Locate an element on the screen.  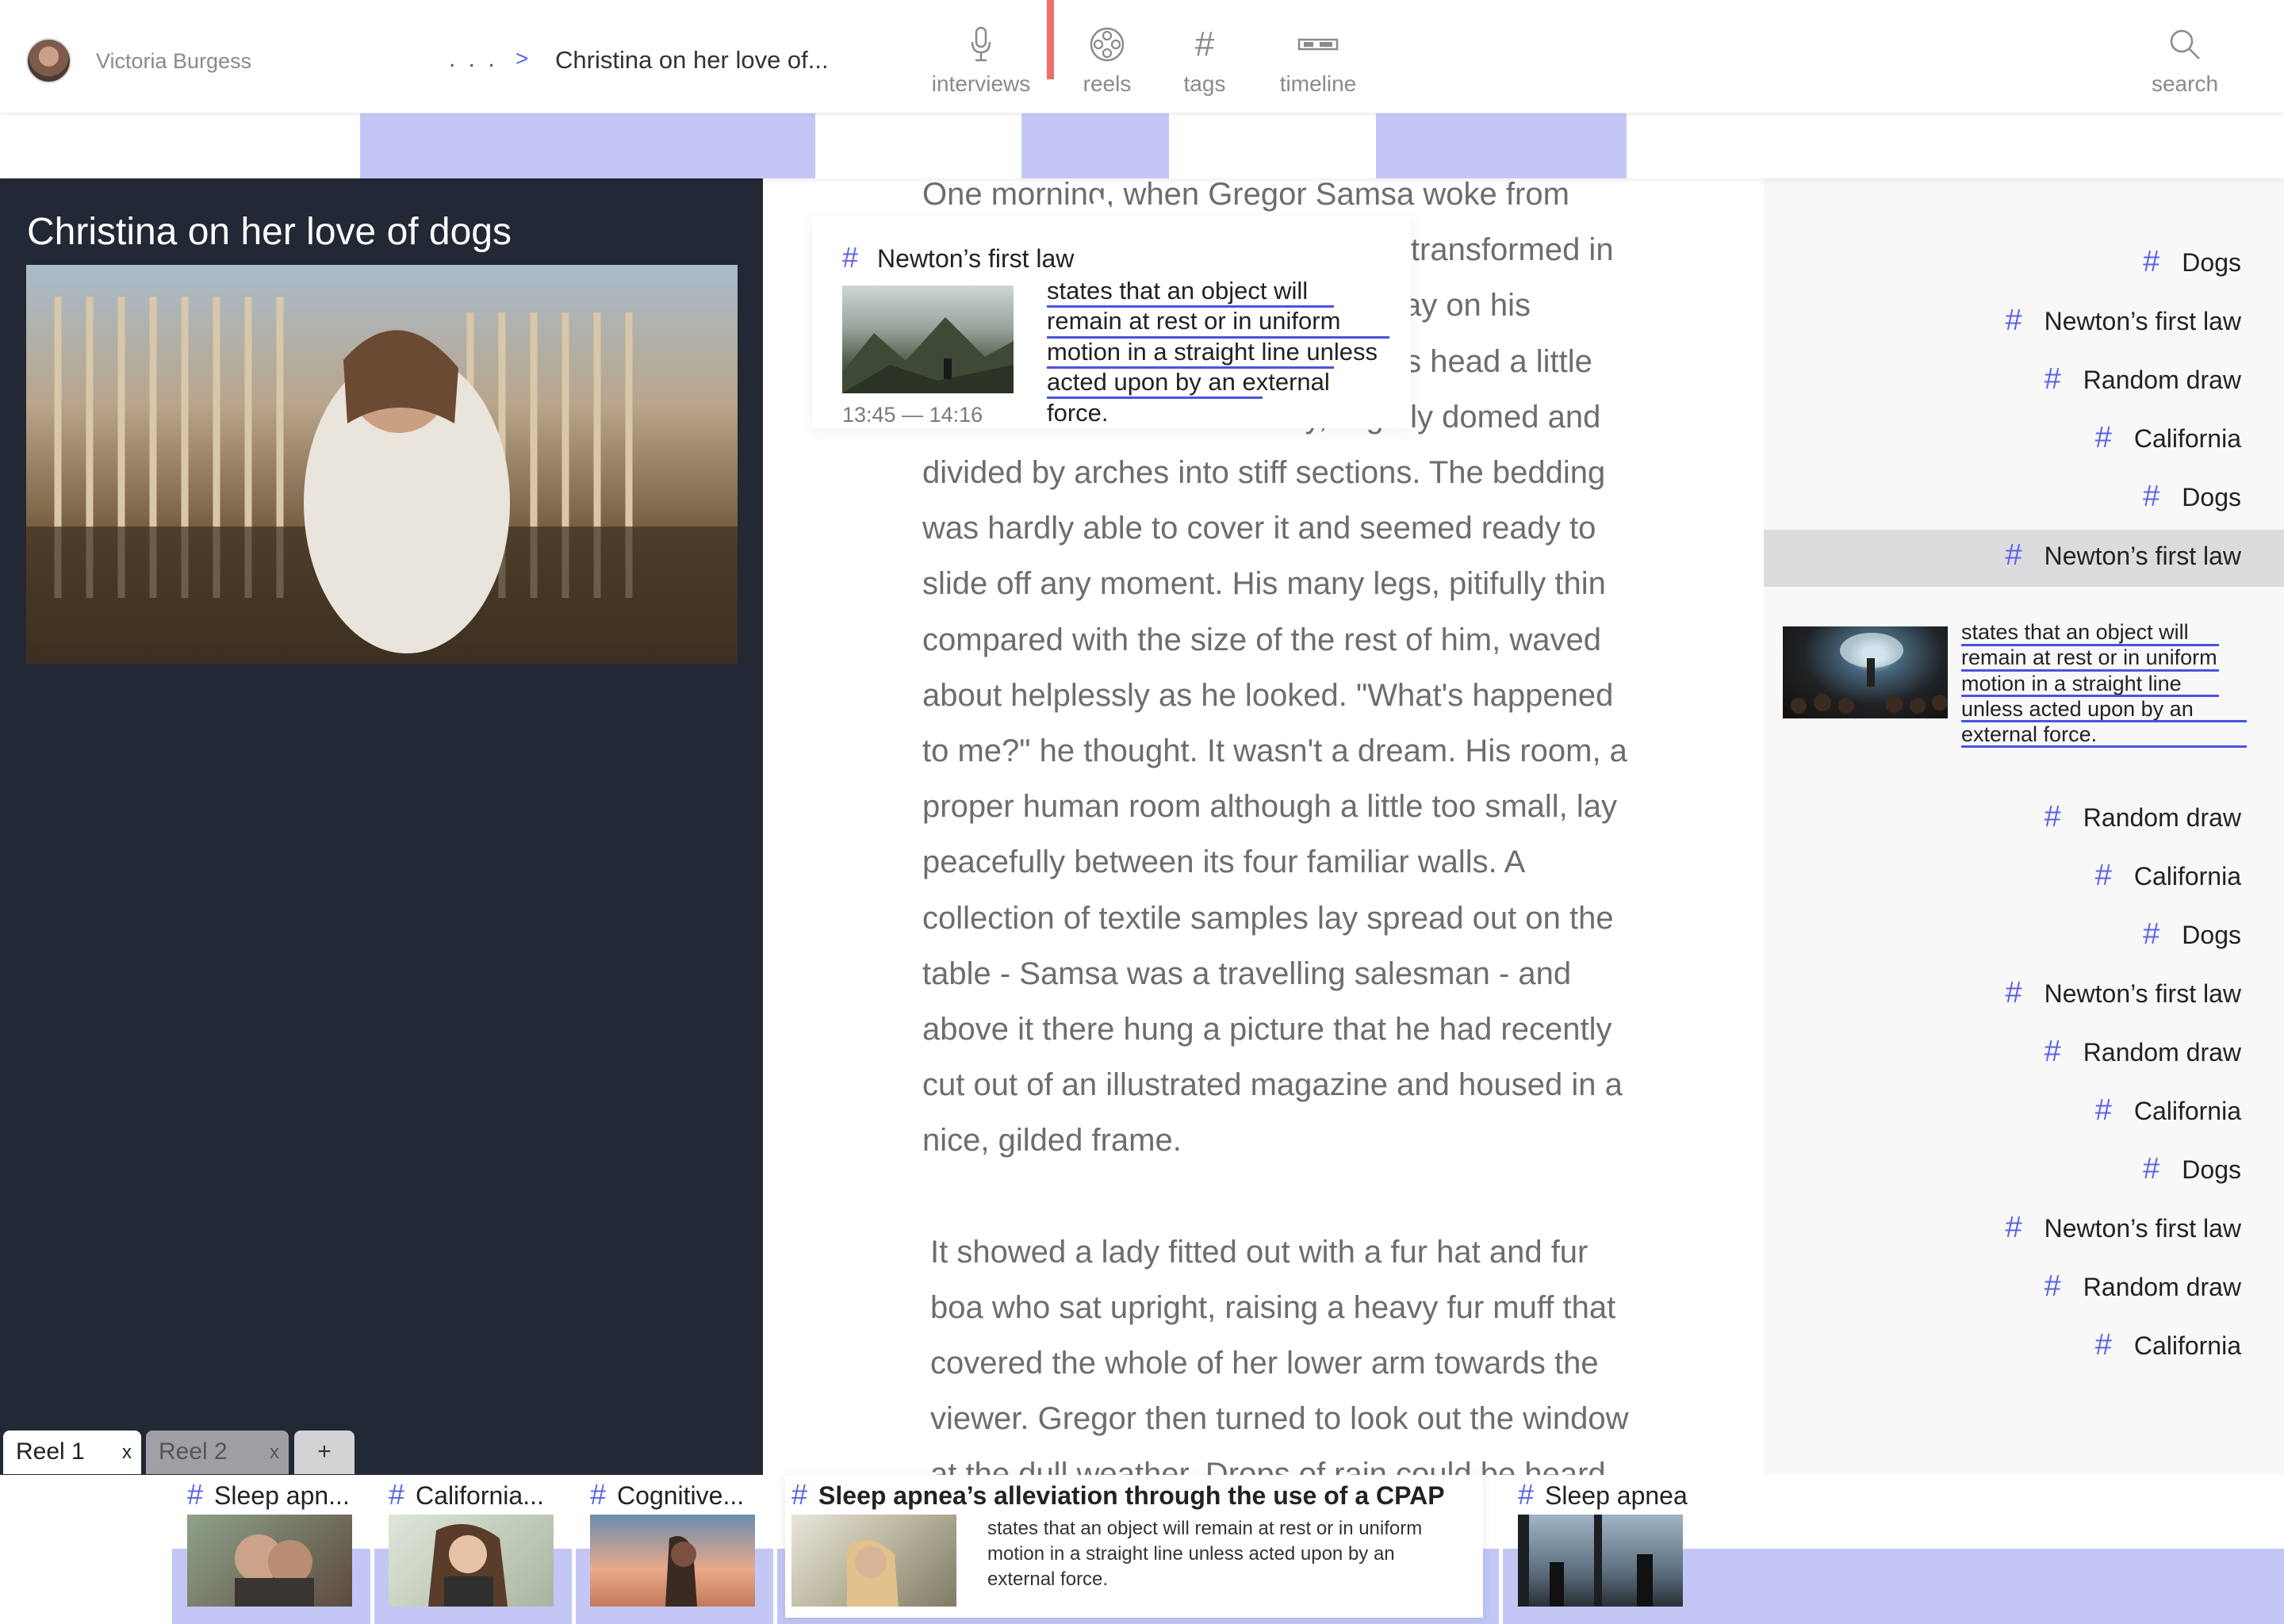
nav-tags: # tags is located at coordinates (1204, 60).